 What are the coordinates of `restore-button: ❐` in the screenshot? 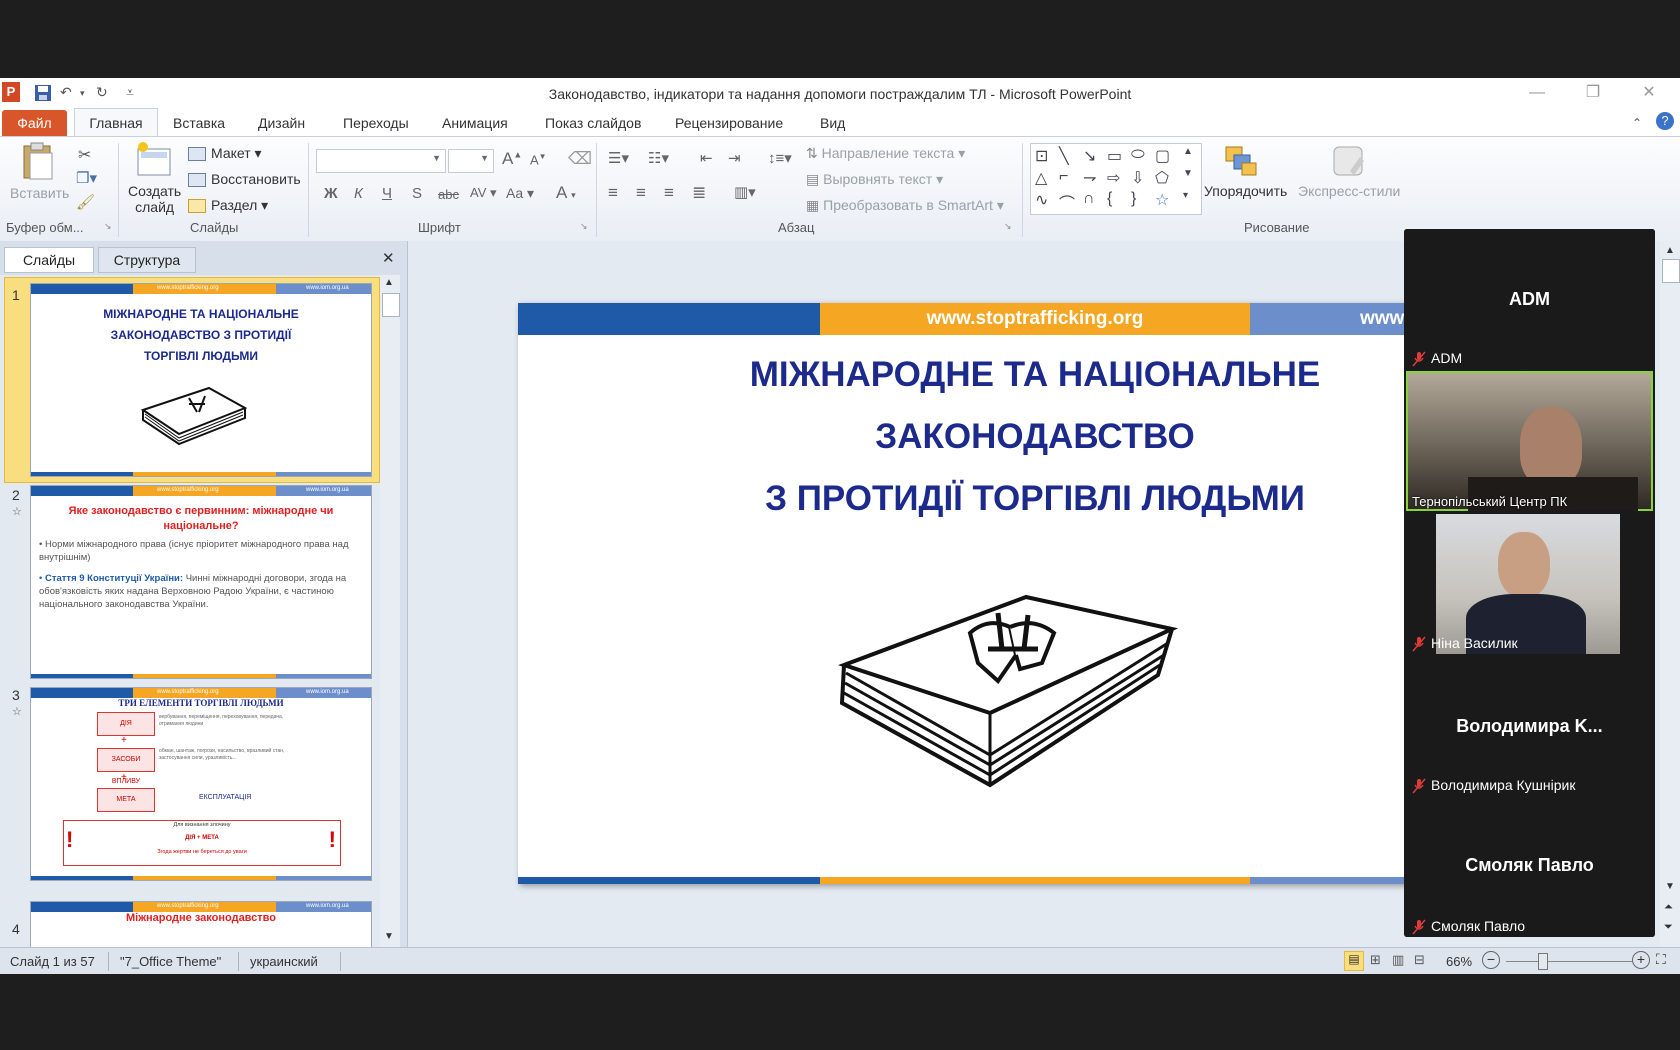 It's located at (1593, 93).